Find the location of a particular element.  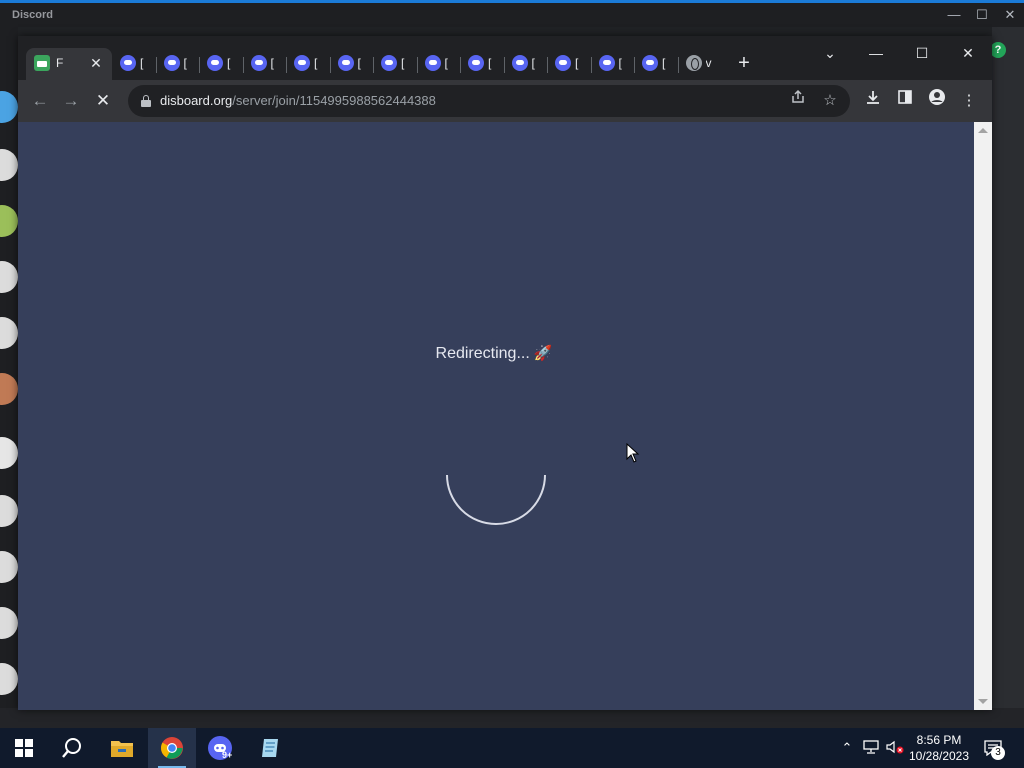

menu-kebab-icon: ⋮ is located at coordinates (969, 101).